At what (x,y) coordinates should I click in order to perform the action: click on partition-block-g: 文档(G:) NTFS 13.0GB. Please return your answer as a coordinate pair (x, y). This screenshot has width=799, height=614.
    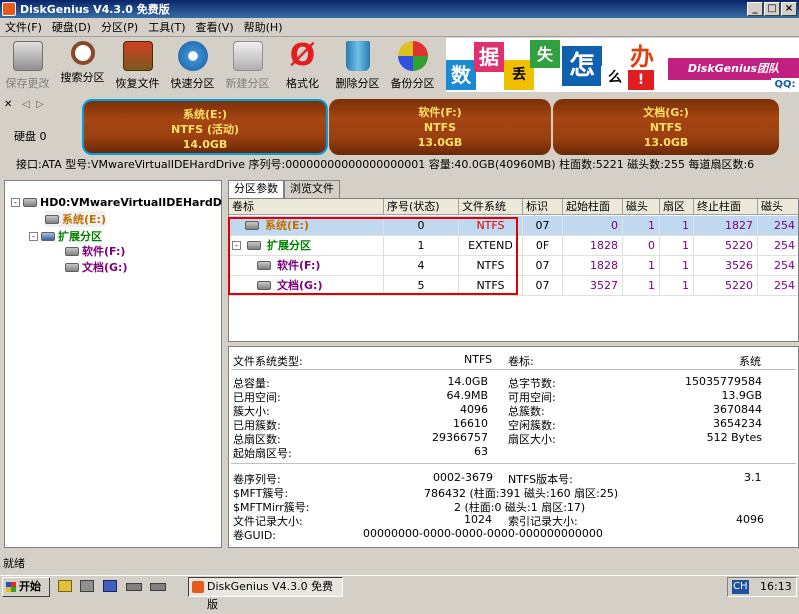
    Looking at the image, I should click on (666, 127).